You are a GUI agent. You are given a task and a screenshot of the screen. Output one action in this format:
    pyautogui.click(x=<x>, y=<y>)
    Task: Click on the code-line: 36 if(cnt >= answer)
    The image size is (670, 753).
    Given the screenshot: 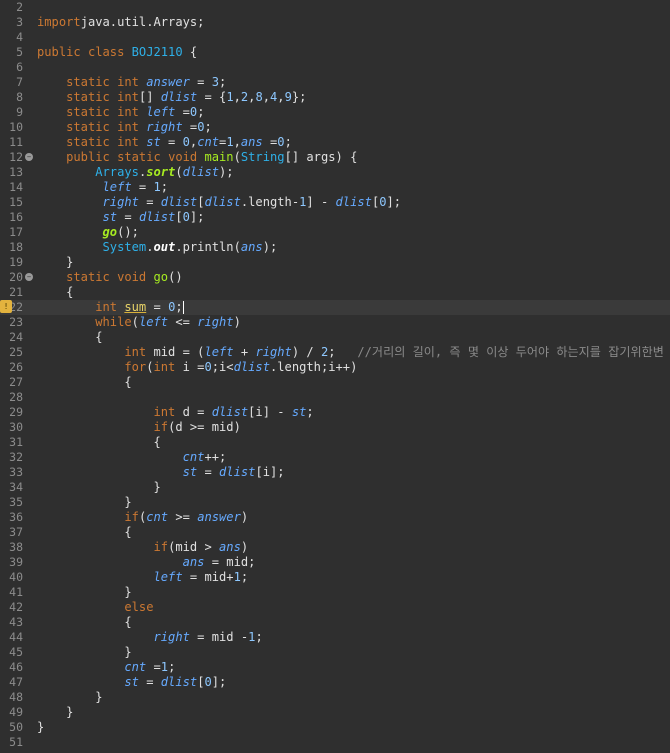 What is the action you would take?
    pyautogui.click(x=335, y=517)
    